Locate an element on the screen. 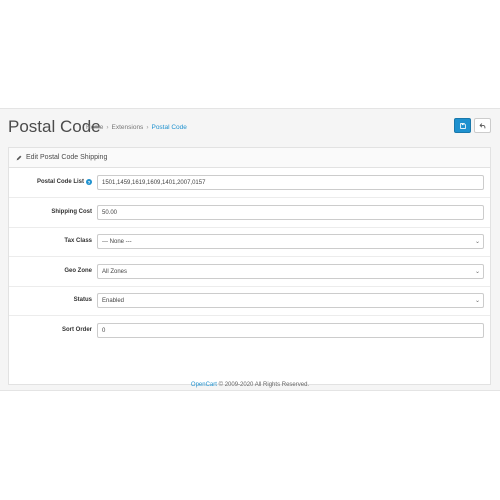 Image resolution: width=500 pixels, height=500 pixels. tax-class-label: Tax Class is located at coordinates (78, 241).